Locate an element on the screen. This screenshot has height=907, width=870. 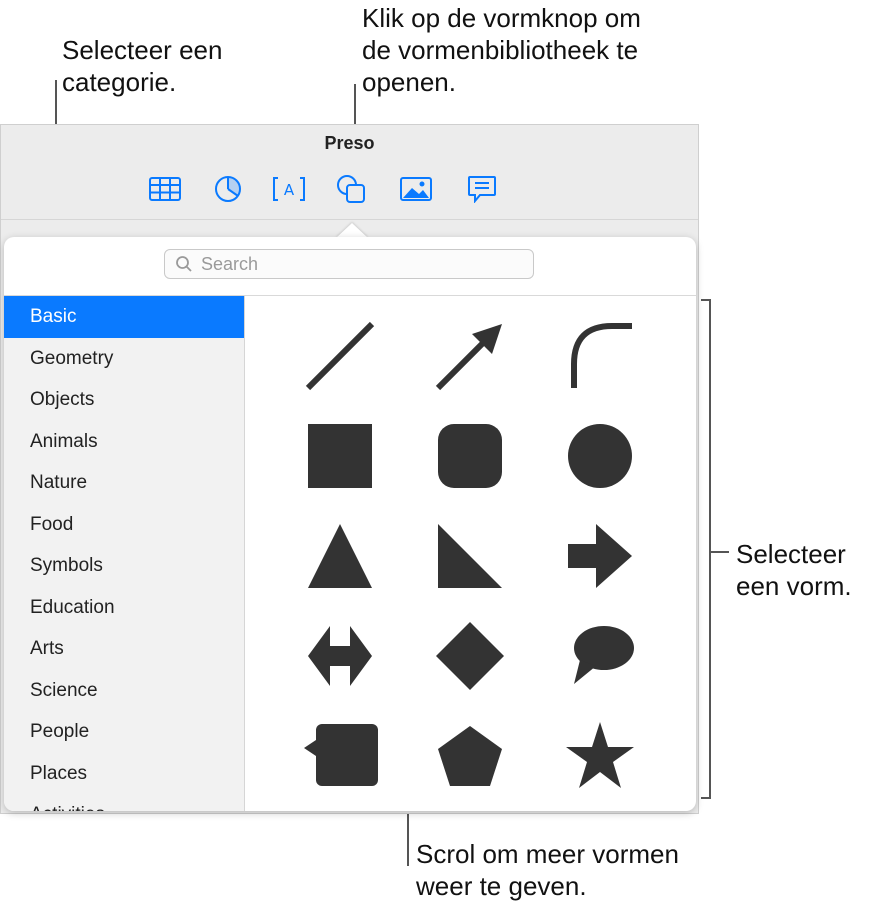
comment-button is located at coordinates (482, 189).